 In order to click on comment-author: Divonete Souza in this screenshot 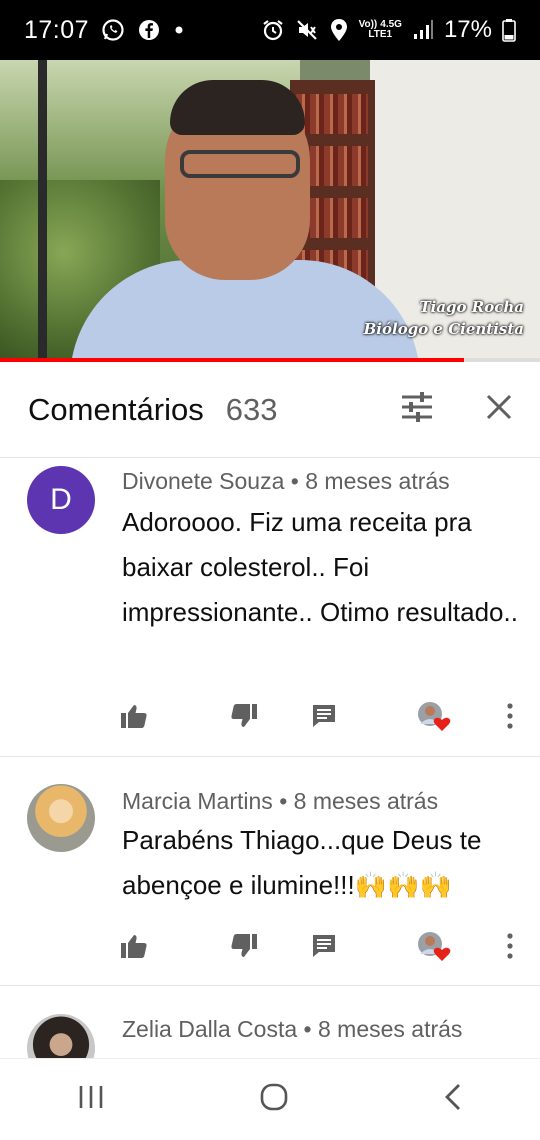, I will do `click(203, 481)`.